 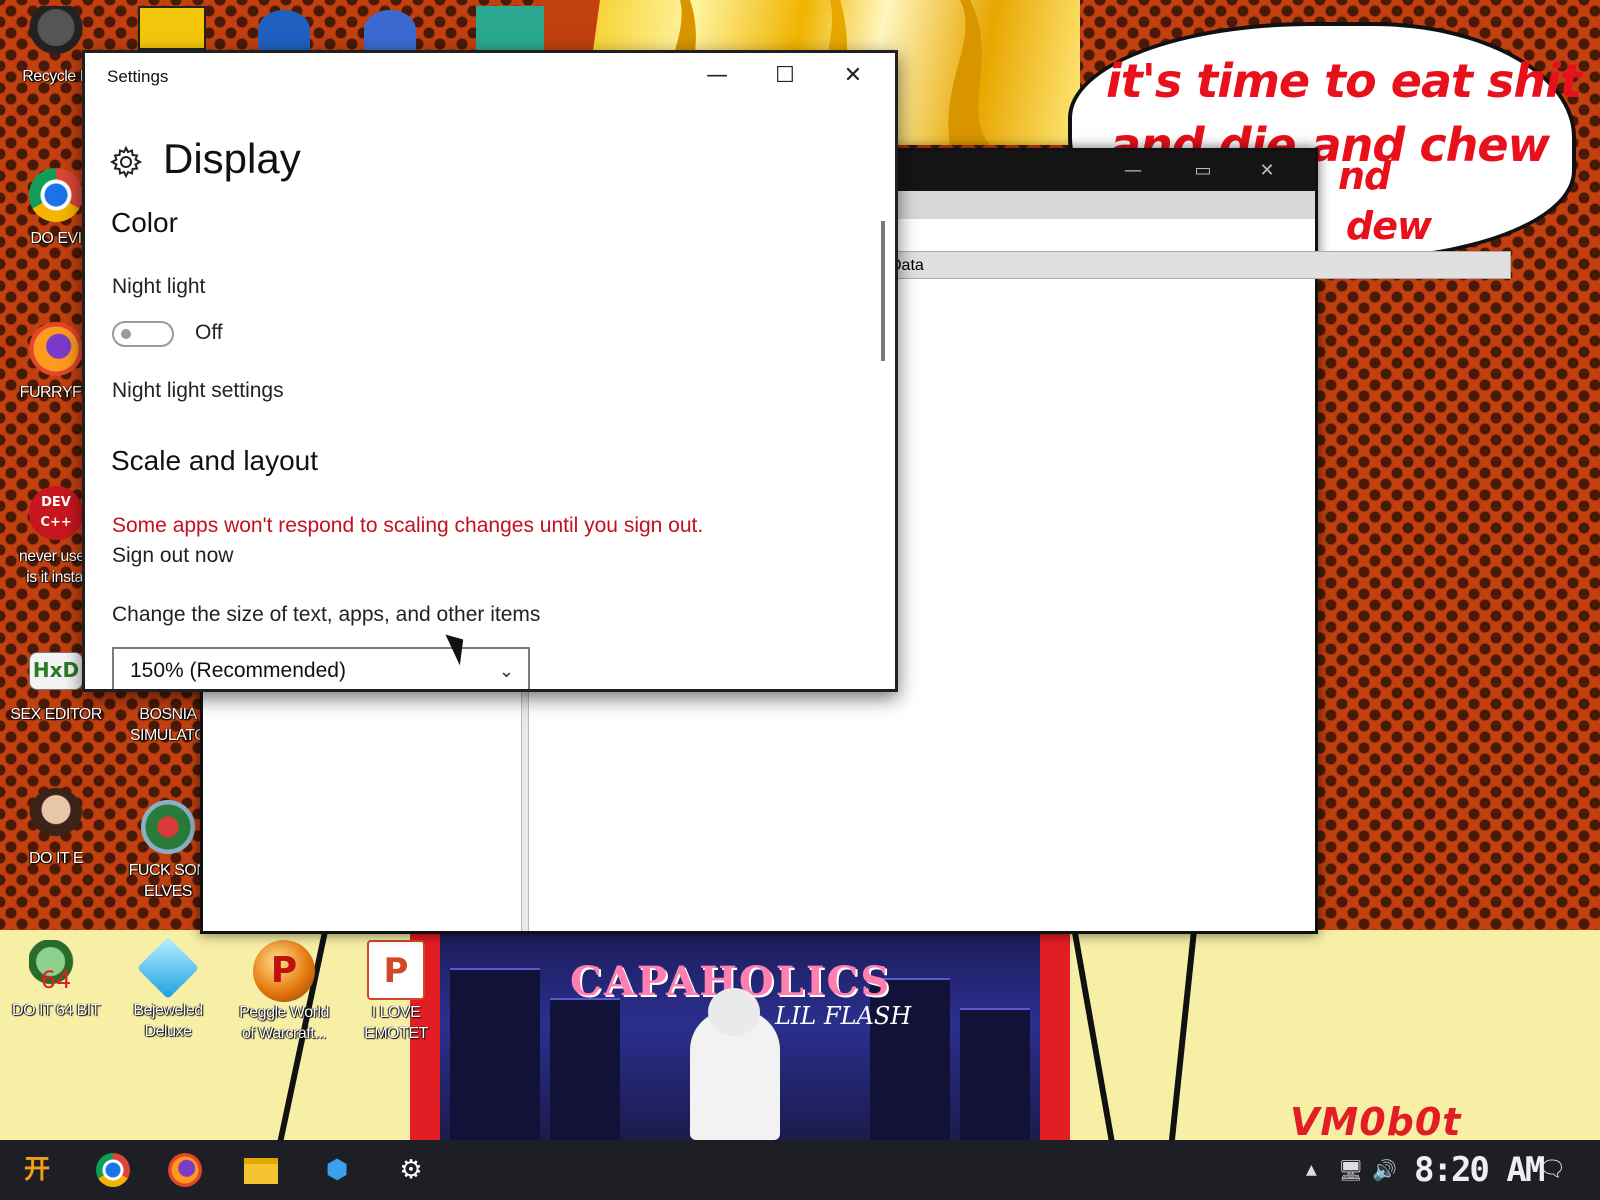 What do you see at coordinates (1203, 171) in the screenshot?
I see `background-maximize-button: ▭` at bounding box center [1203, 171].